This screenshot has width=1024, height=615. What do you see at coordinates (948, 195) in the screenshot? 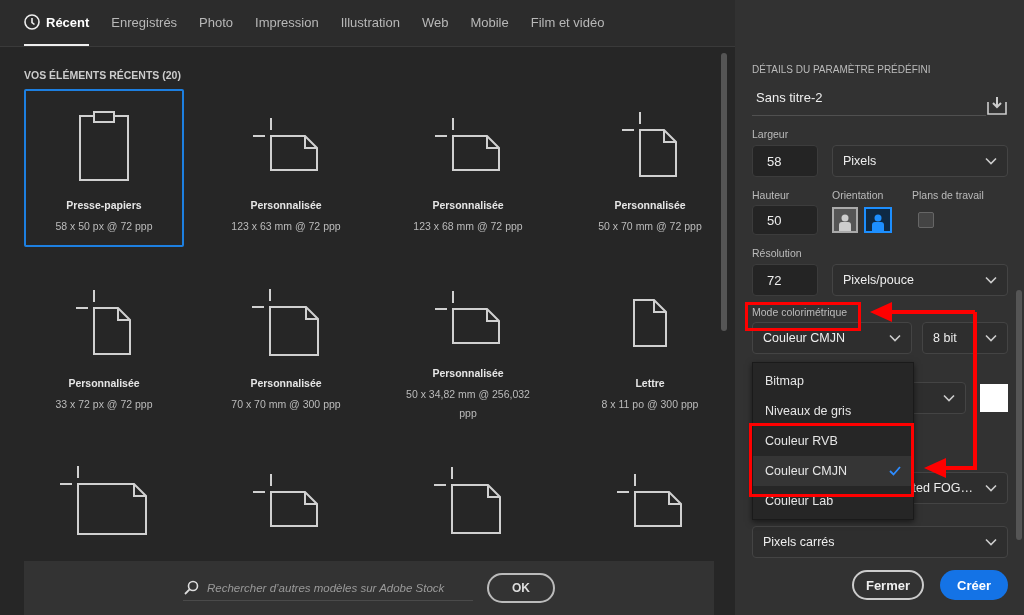
I see `field-label: Plans de travail` at bounding box center [948, 195].